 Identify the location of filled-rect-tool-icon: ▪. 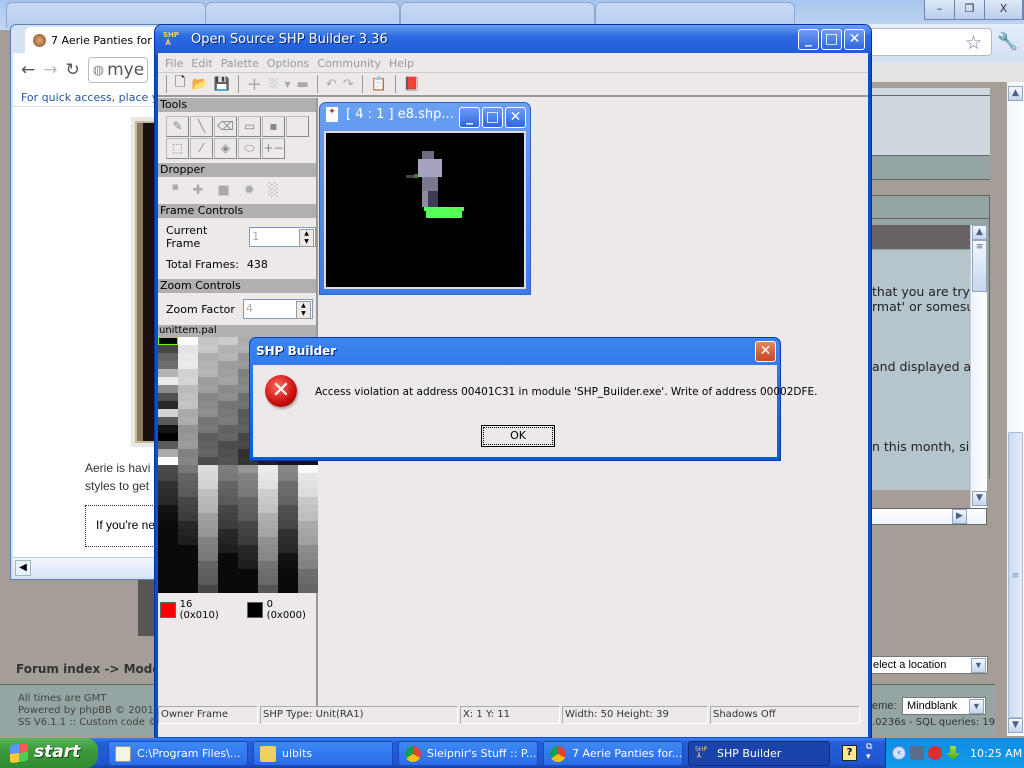
(273, 126).